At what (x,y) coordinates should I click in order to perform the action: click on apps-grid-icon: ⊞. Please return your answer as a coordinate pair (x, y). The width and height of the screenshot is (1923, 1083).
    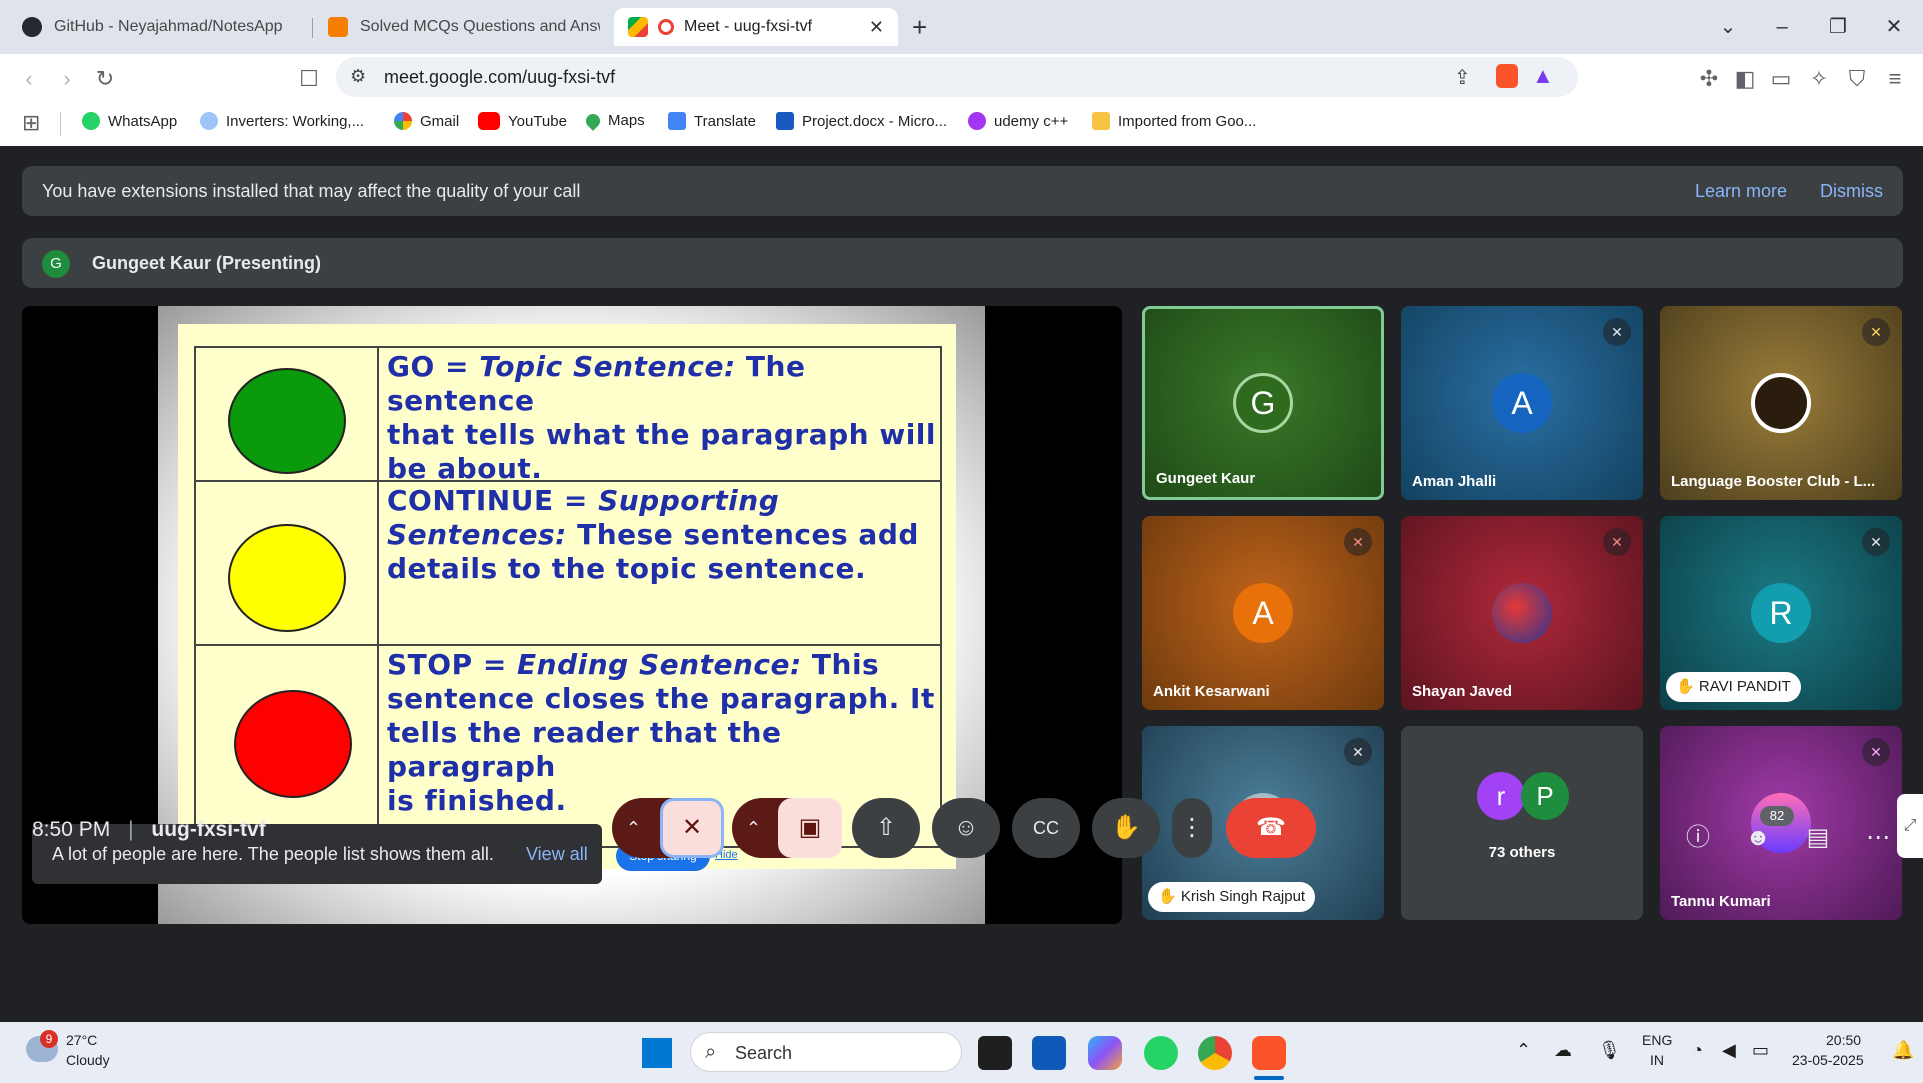
    Looking at the image, I should click on (31, 123).